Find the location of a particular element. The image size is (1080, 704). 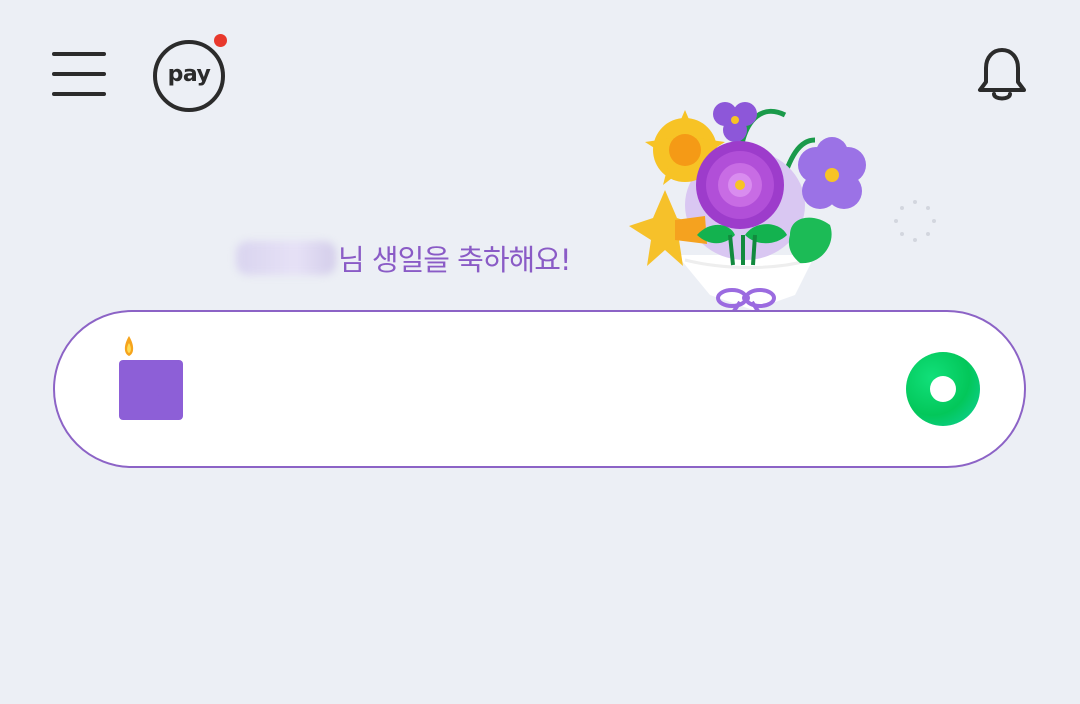

menu-button is located at coordinates (79, 74).